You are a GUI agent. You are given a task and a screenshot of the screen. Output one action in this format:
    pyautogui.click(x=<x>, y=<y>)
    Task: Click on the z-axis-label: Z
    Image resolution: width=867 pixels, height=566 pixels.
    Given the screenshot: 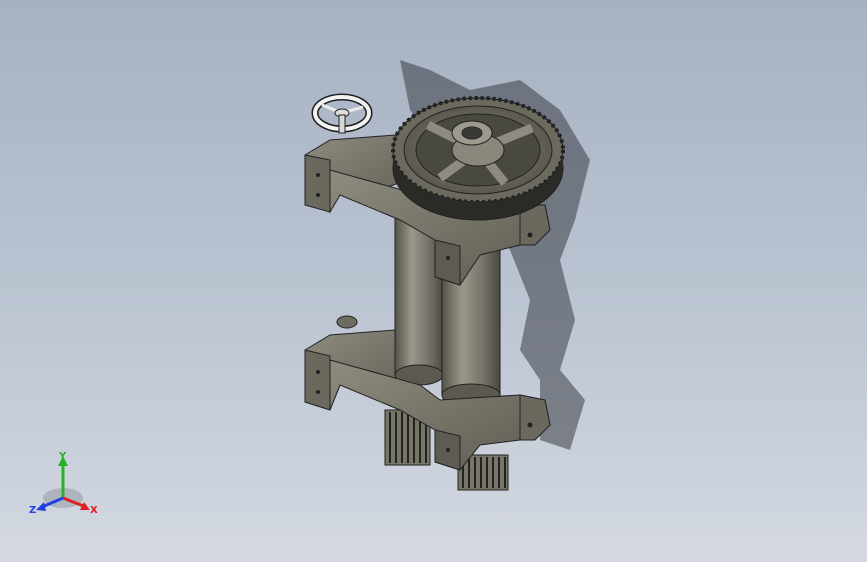 What is the action you would take?
    pyautogui.click(x=33, y=510)
    